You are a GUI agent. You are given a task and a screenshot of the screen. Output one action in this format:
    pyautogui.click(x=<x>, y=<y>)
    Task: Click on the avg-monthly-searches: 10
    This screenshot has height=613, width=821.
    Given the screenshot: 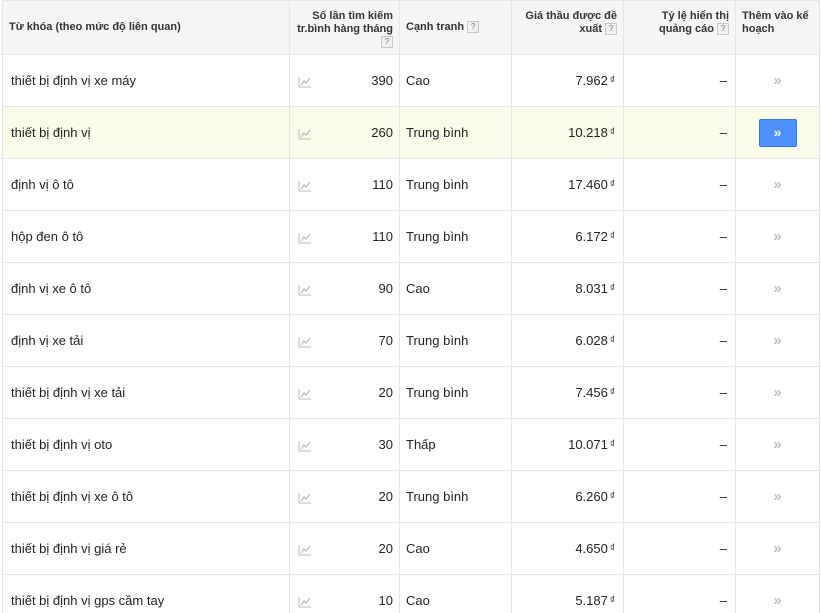 What is the action you would take?
    pyautogui.click(x=385, y=600)
    